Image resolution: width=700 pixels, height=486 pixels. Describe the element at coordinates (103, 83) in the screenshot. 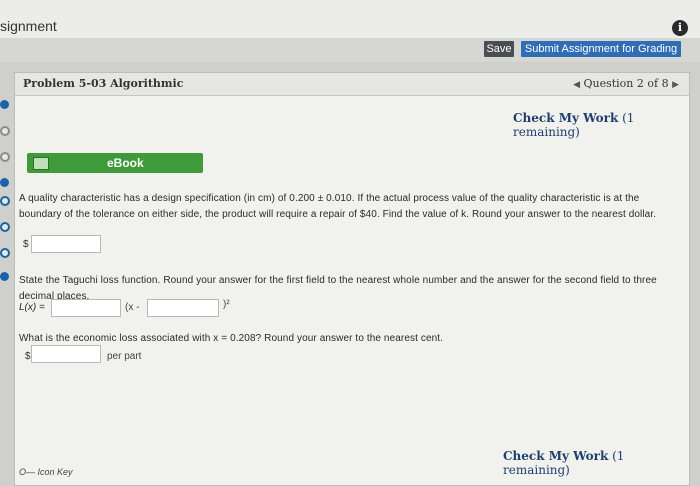

I see `problem-title: Problem 5-03 Algorithmic` at that location.